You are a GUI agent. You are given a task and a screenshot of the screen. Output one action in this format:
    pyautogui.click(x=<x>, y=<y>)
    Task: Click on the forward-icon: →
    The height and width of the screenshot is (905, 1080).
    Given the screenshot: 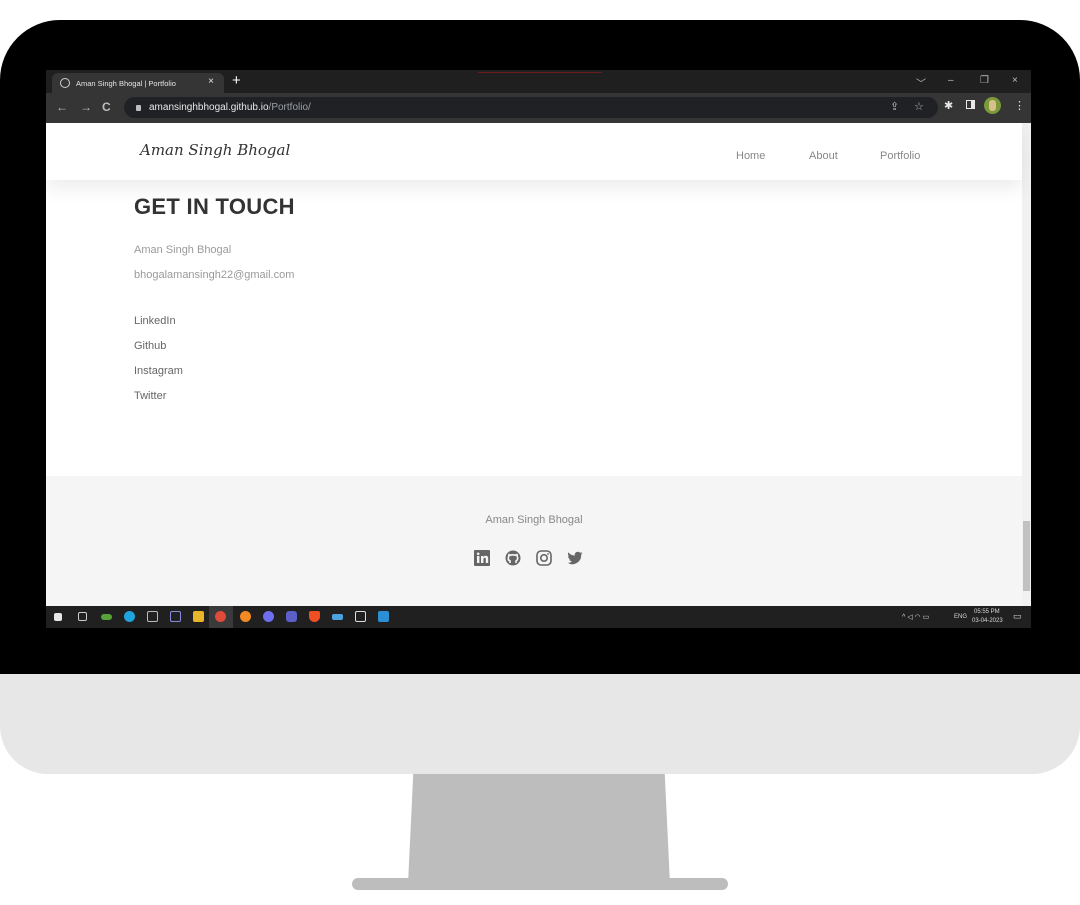 What is the action you would take?
    pyautogui.click(x=86, y=107)
    